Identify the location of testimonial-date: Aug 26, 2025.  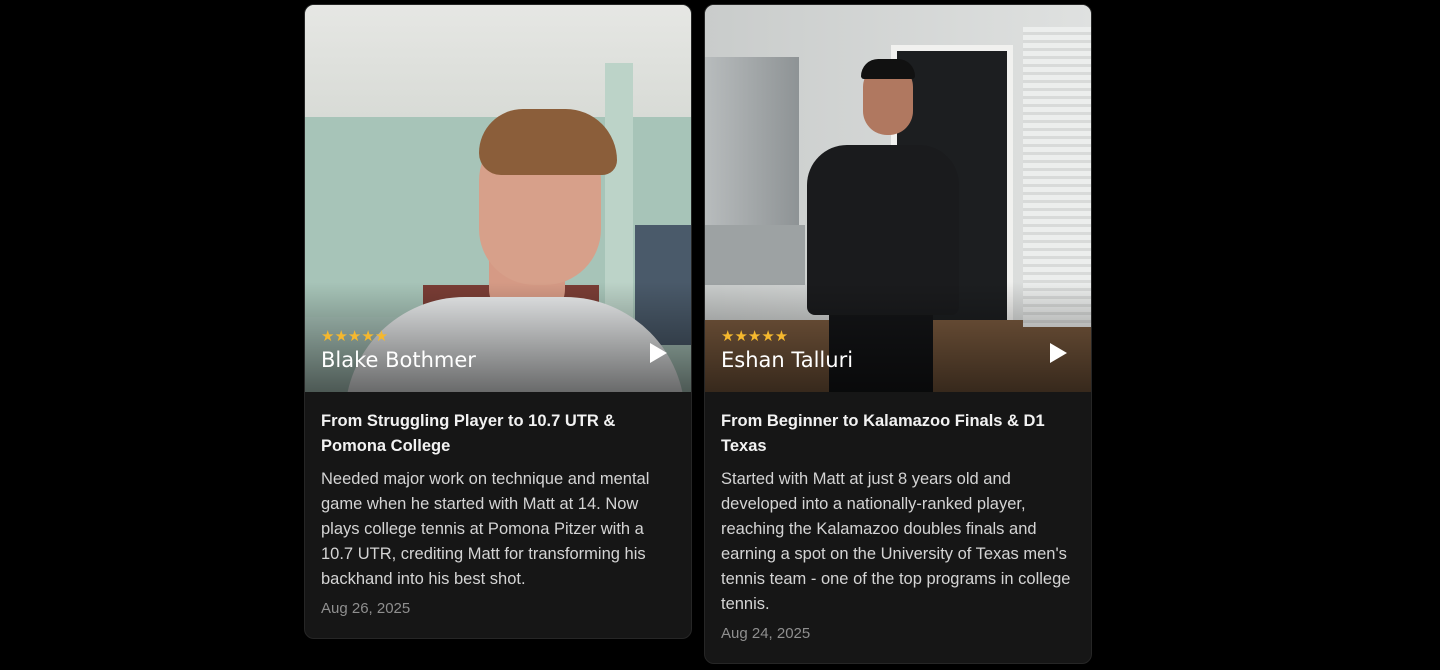
(366, 608).